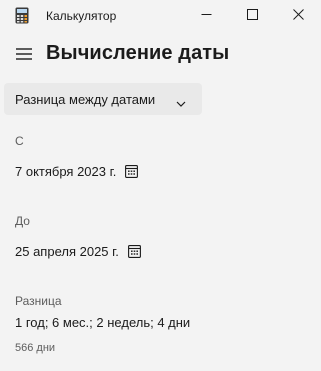 This screenshot has width=321, height=371. I want to click on to-label: До, so click(22, 221).